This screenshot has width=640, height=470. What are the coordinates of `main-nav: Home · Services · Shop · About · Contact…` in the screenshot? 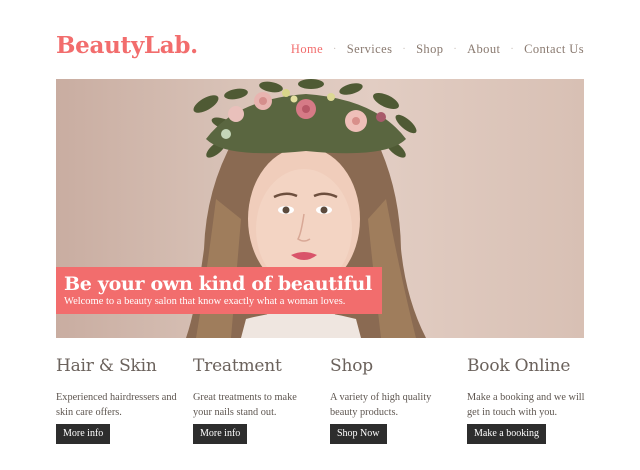 It's located at (437, 49).